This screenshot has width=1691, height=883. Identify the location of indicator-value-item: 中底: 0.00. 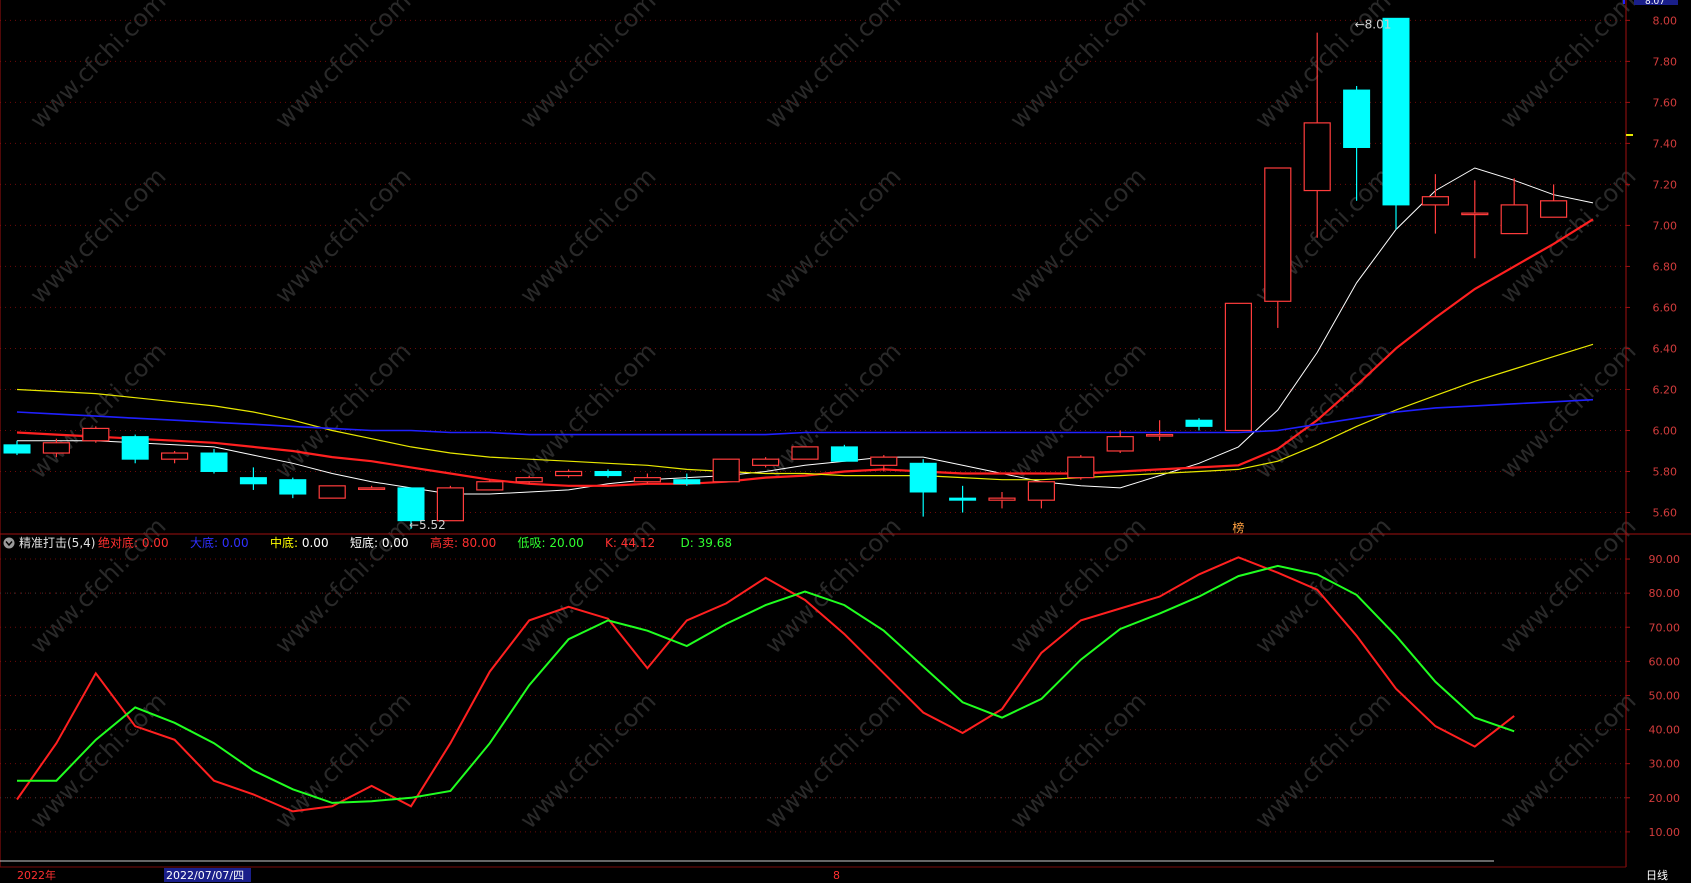
(299, 542).